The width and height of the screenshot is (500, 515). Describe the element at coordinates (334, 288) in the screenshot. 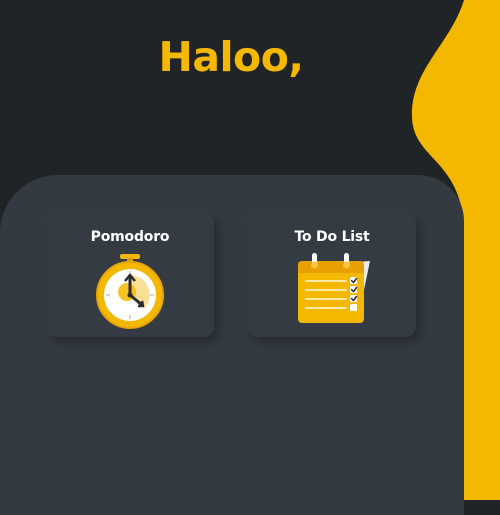

I see `checklist-icon` at that location.